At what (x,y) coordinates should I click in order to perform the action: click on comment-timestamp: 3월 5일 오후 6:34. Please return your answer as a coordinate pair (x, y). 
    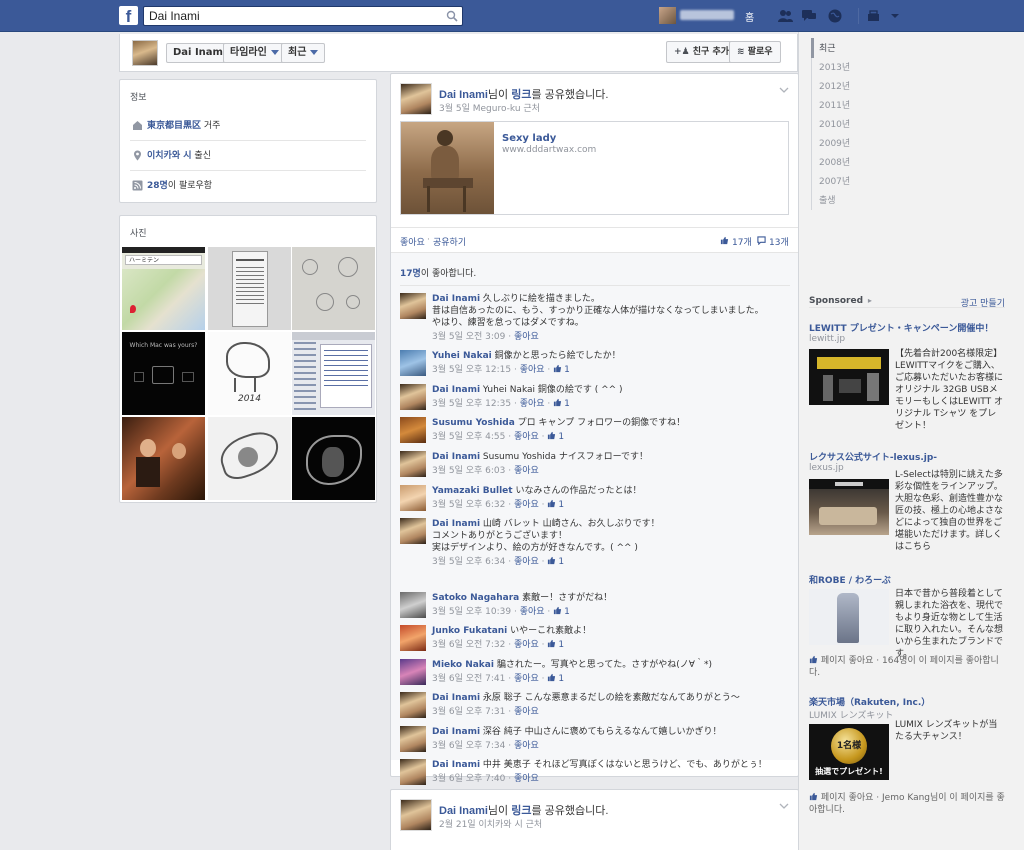
    Looking at the image, I should click on (468, 562).